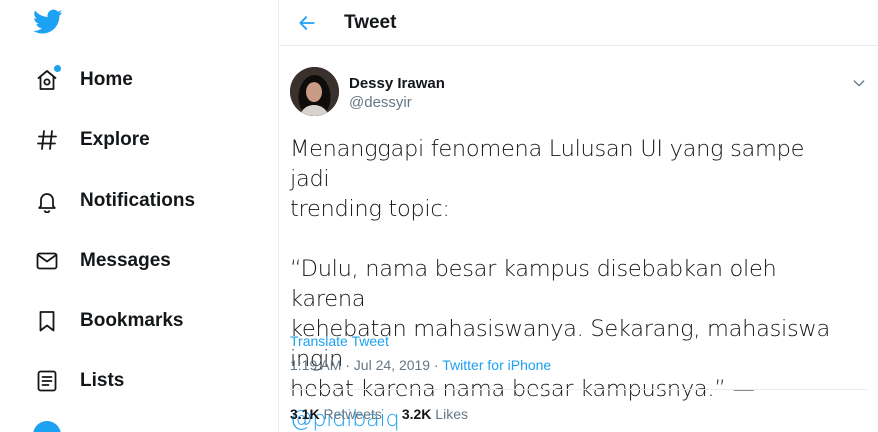 The image size is (878, 432). Describe the element at coordinates (416, 414) in the screenshot. I see `likes-count: 3.2K` at that location.